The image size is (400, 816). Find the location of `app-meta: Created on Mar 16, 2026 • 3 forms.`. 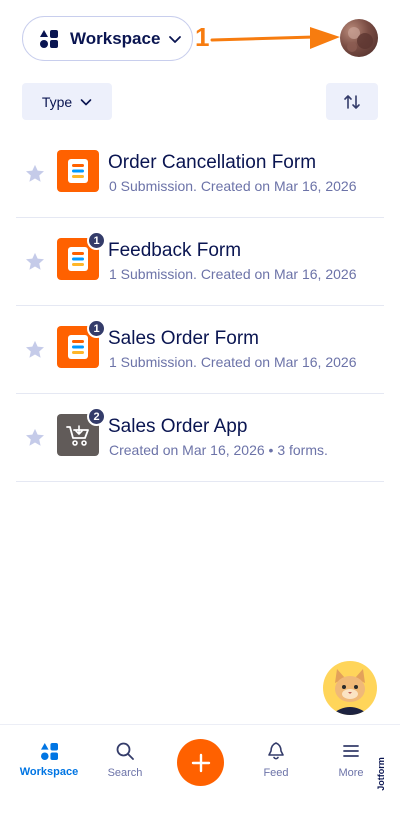

app-meta: Created on Mar 16, 2026 • 3 forms. is located at coordinates (218, 450).